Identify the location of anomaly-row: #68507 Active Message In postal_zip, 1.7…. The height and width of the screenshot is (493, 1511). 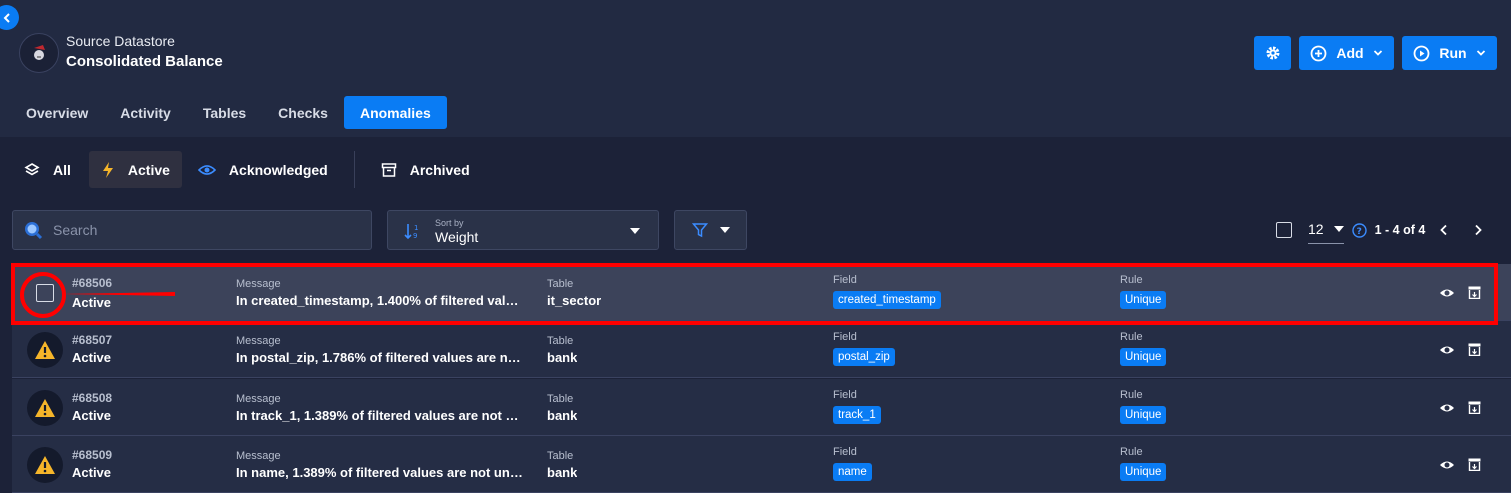
(761, 349).